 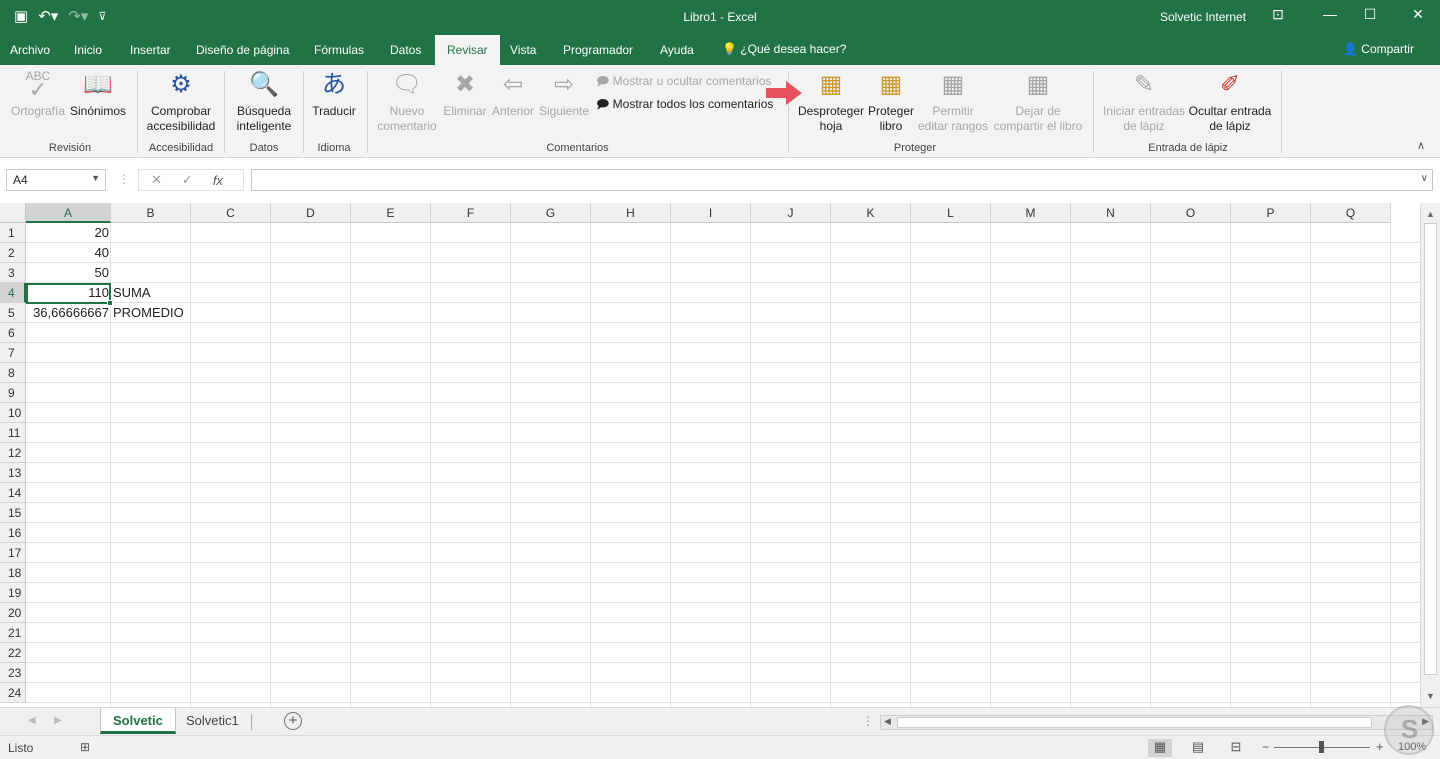 What do you see at coordinates (13, 233) in the screenshot?
I see `row-header-1: 1` at bounding box center [13, 233].